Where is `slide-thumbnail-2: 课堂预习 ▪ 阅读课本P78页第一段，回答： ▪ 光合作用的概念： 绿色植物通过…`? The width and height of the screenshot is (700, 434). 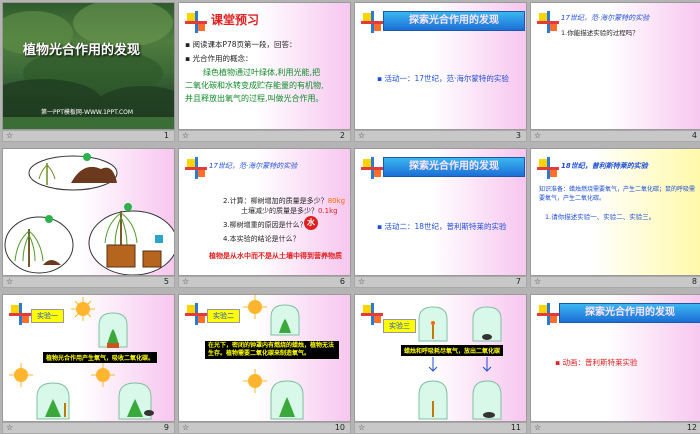 slide-thumbnail-2: 课堂预习 ▪ 阅读课本P78页第一段，回答： ▪ 光合作用的概念： 绿色植物通过… is located at coordinates (264, 72).